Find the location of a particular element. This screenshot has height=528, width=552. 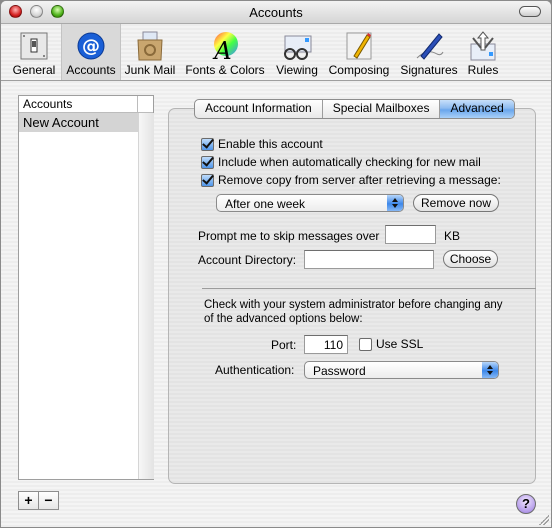

preferences-toolbar: General @ Accounts Junk Mail A Fonts & C is located at coordinates (276, 52).